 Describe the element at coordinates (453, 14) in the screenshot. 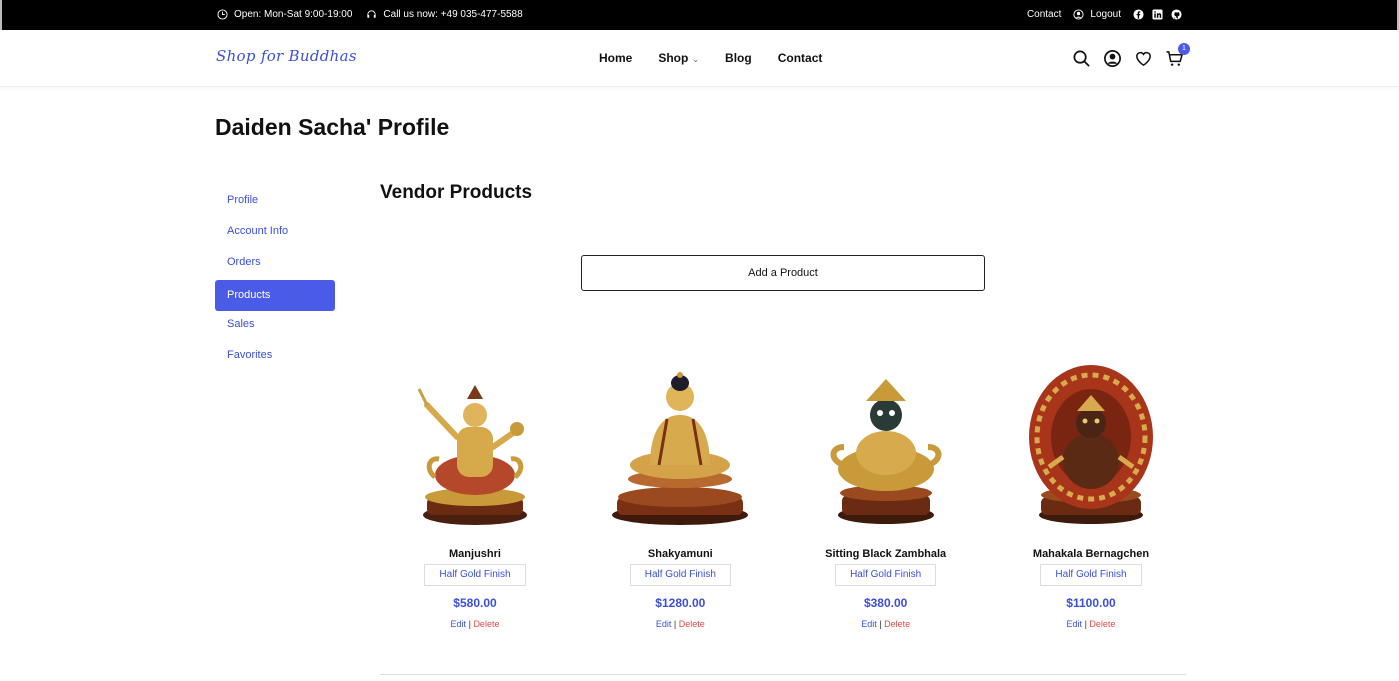

I see `phone-text: Call us now: +49 035-477-5588` at that location.